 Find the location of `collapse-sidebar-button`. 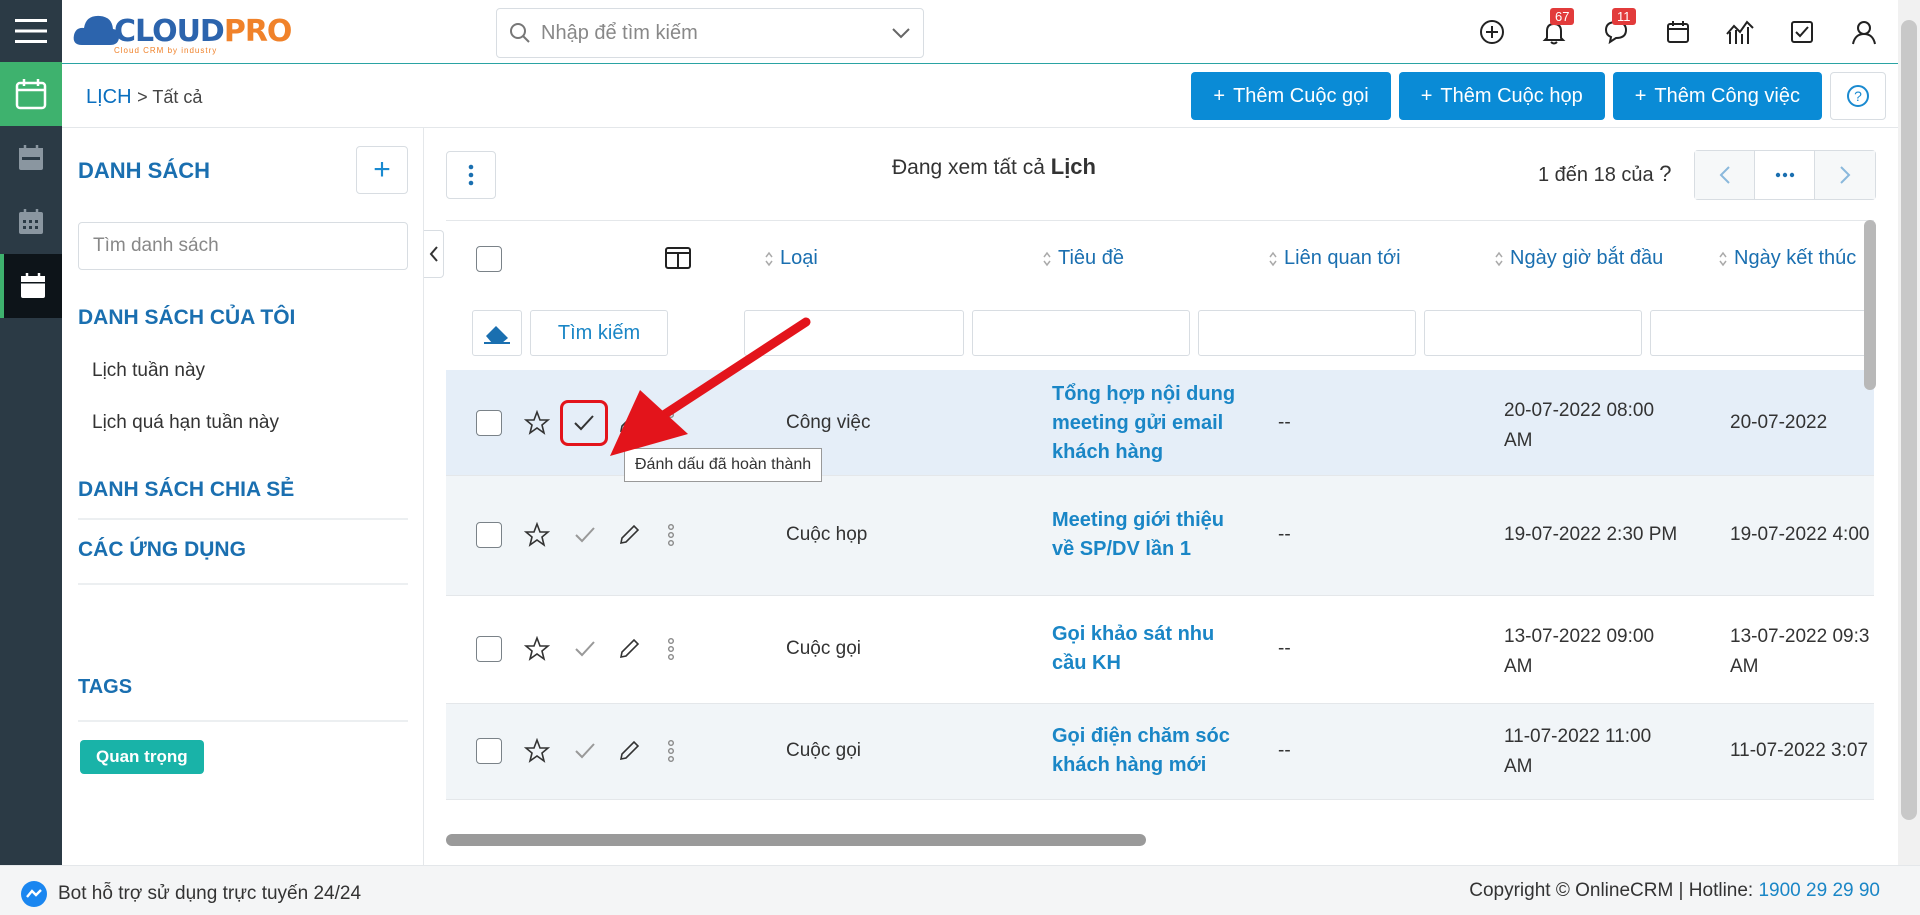

collapse-sidebar-button is located at coordinates (434, 254).